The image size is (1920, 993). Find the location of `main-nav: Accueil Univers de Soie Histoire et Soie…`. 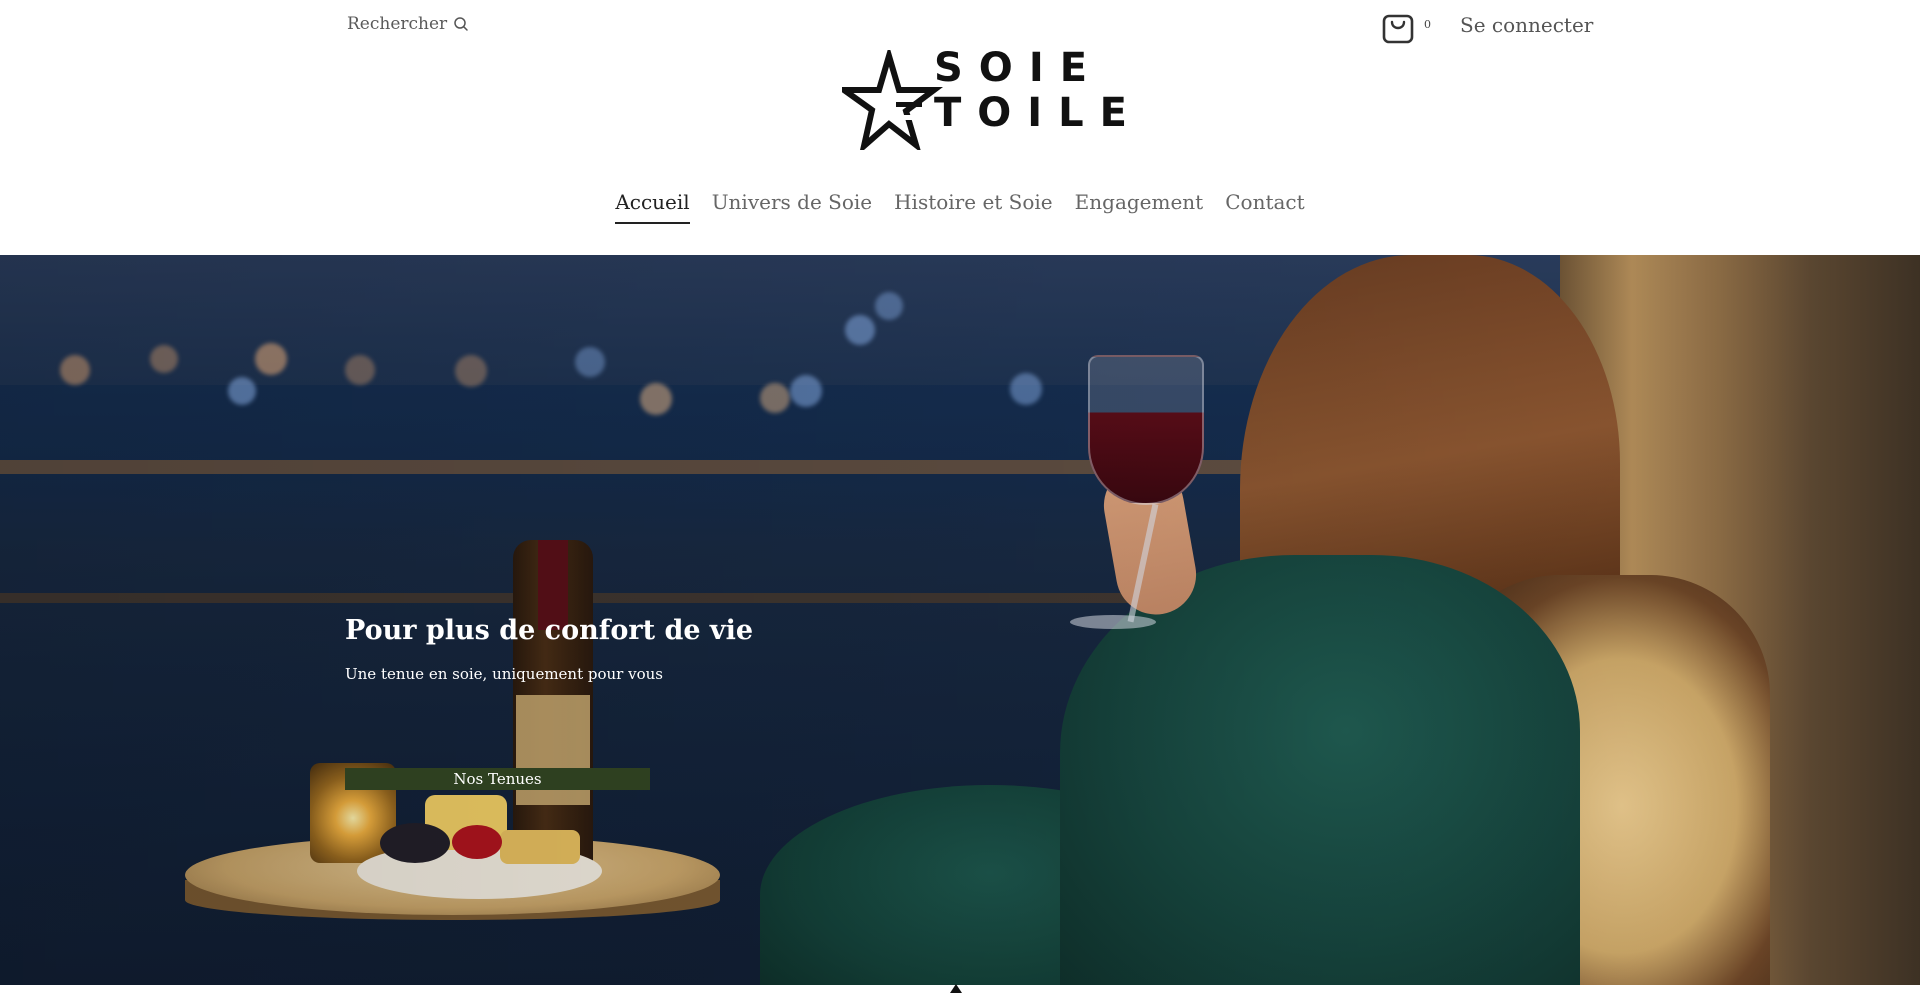

main-nav: Accueil Univers de Soie Histoire et Soie… is located at coordinates (960, 207).